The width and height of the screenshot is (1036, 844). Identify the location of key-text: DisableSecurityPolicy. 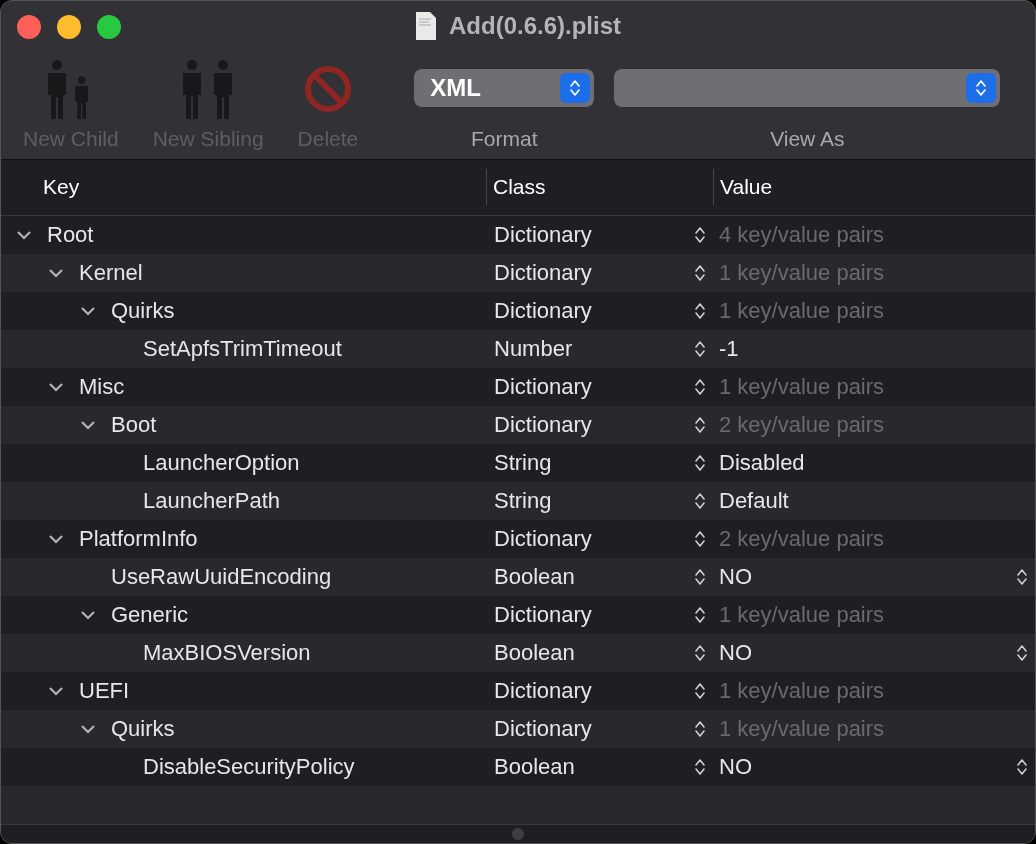
(249, 767).